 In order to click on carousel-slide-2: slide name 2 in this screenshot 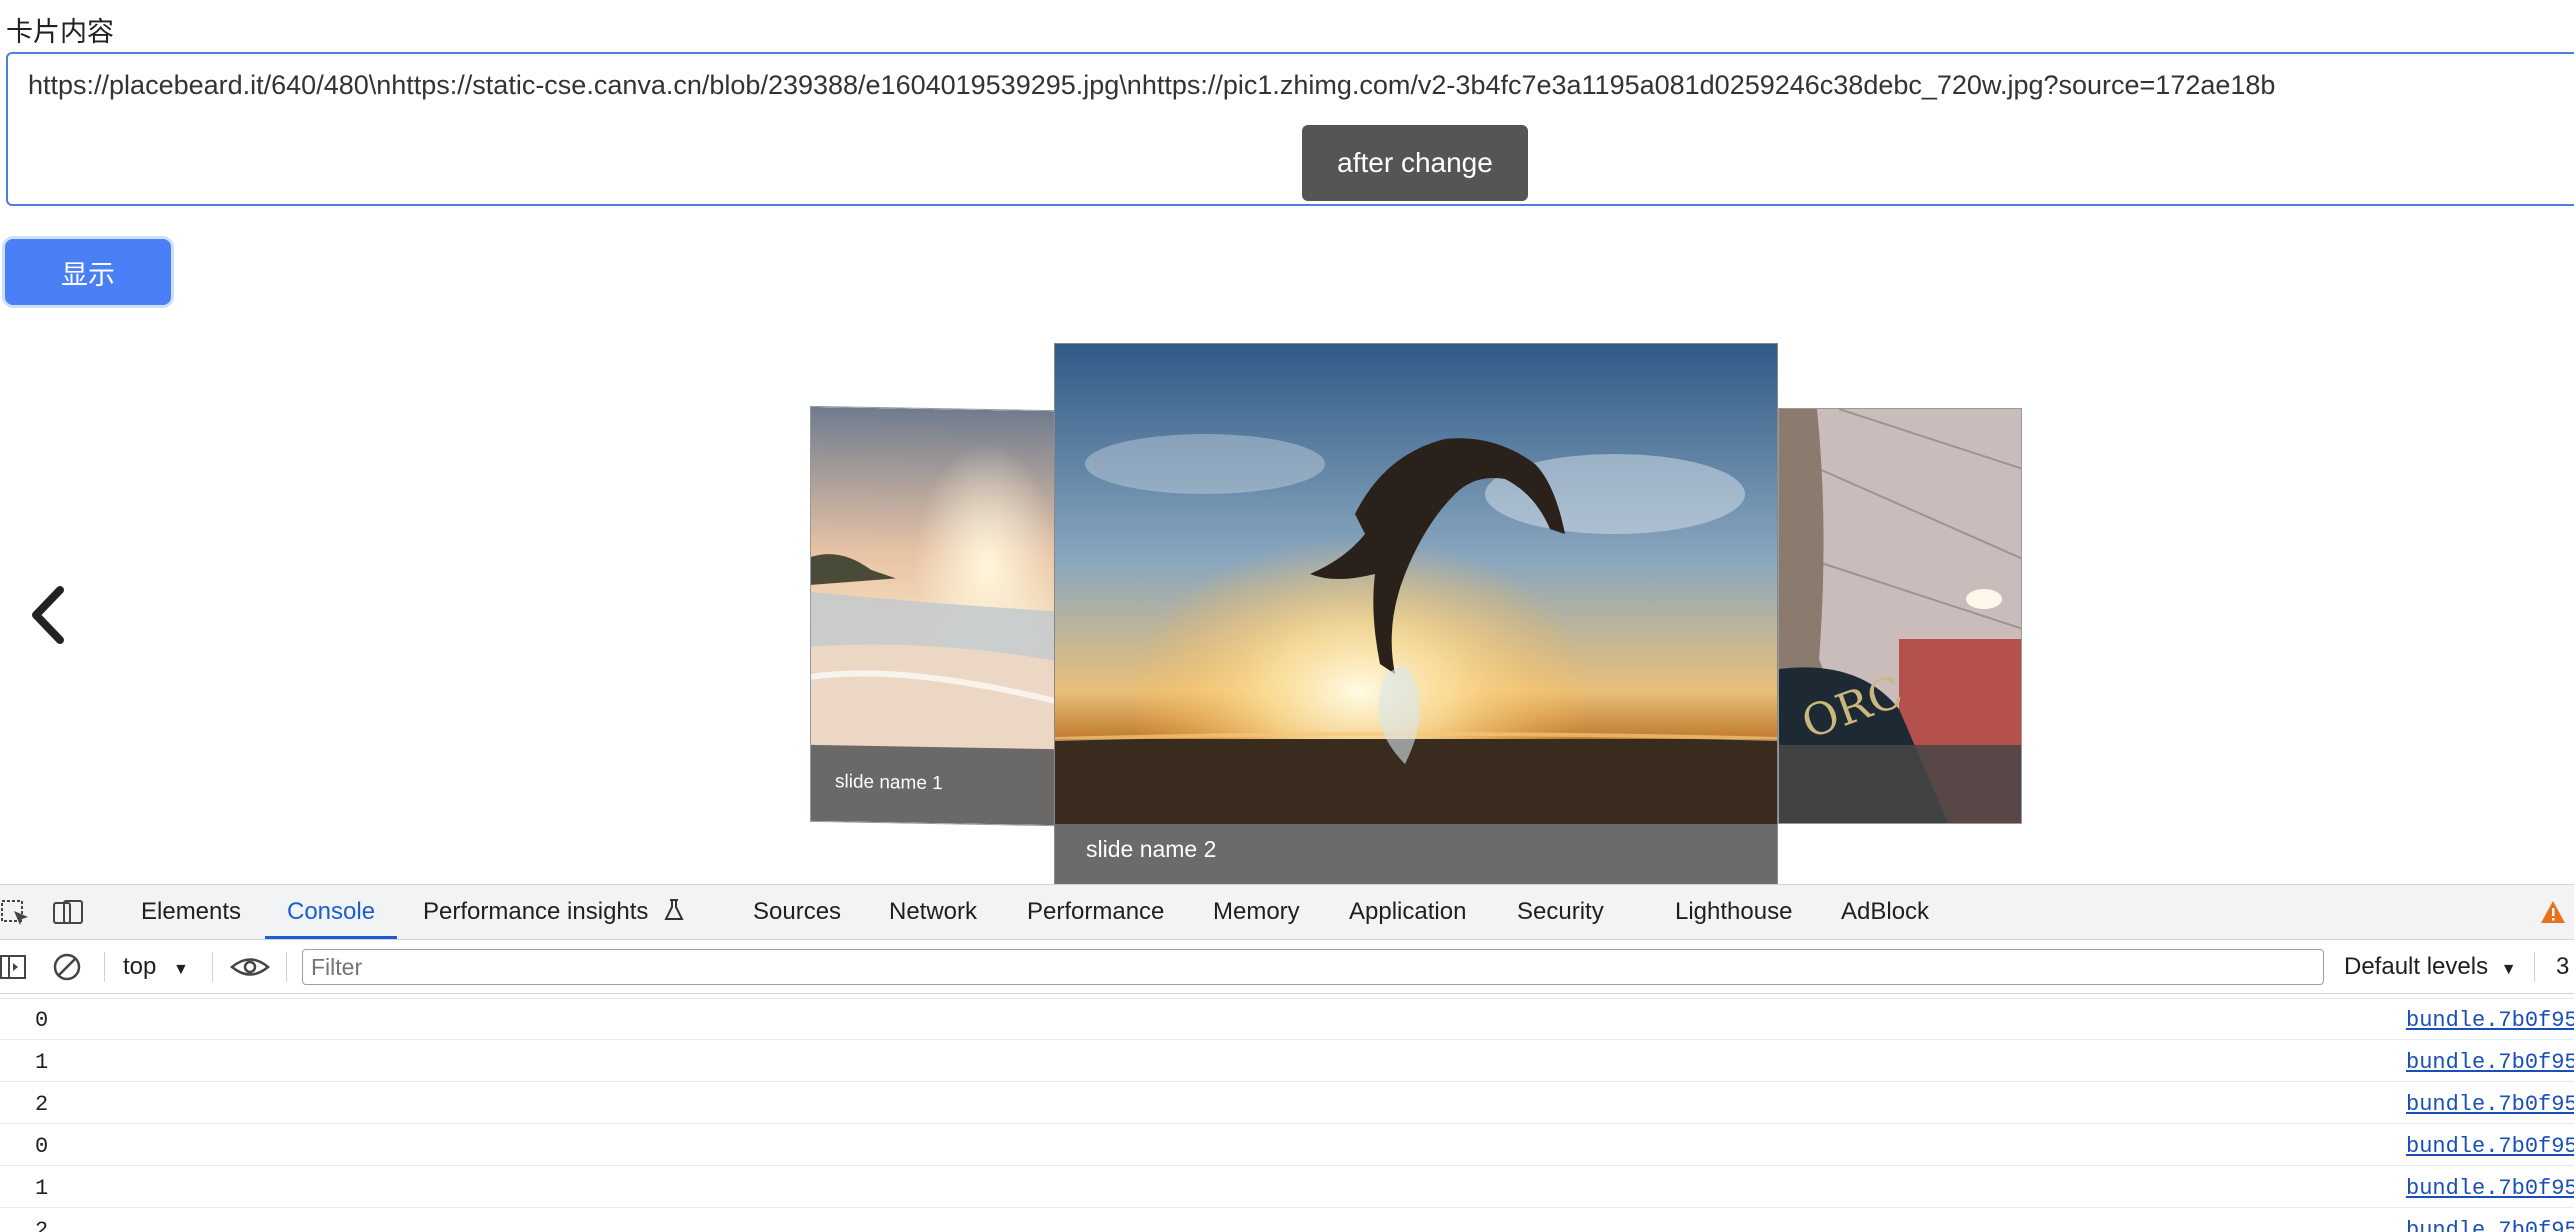, I will do `click(1416, 614)`.